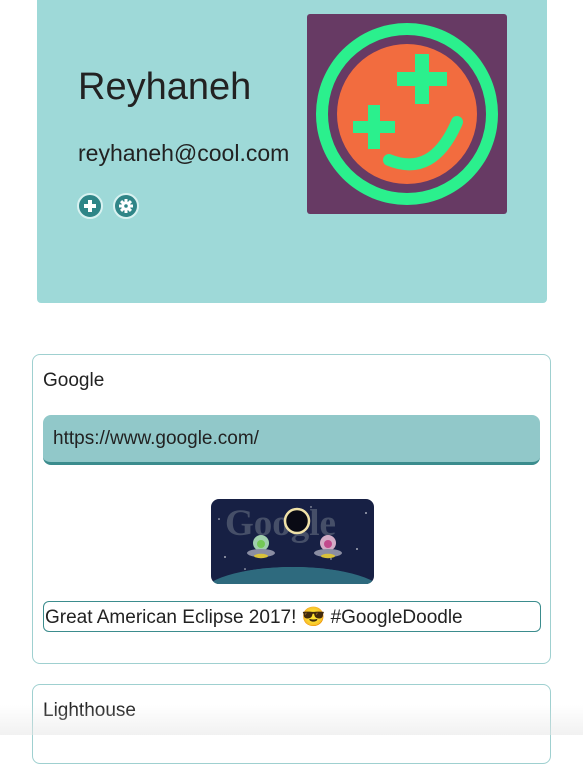 This screenshot has width=583, height=764. I want to click on profile-avatar, so click(407, 114).